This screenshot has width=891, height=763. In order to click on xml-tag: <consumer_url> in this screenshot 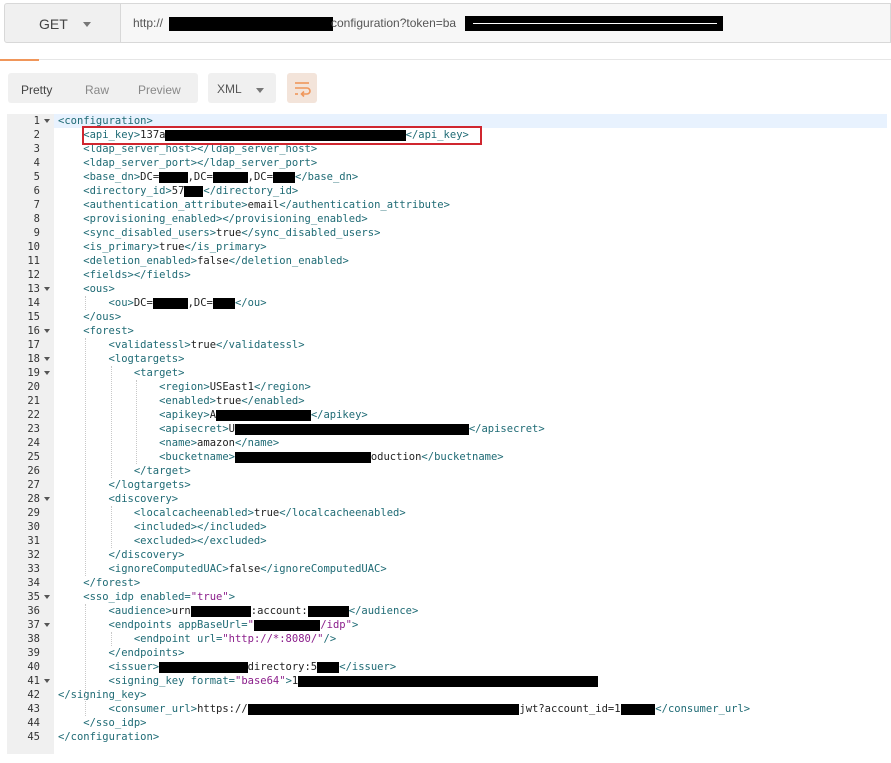, I will do `click(153, 709)`.